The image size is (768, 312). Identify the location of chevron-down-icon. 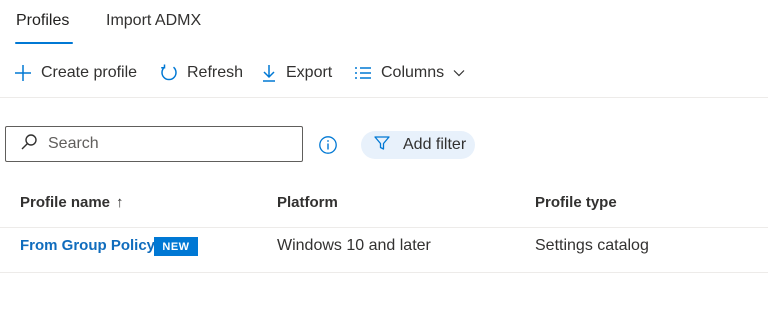
(459, 73).